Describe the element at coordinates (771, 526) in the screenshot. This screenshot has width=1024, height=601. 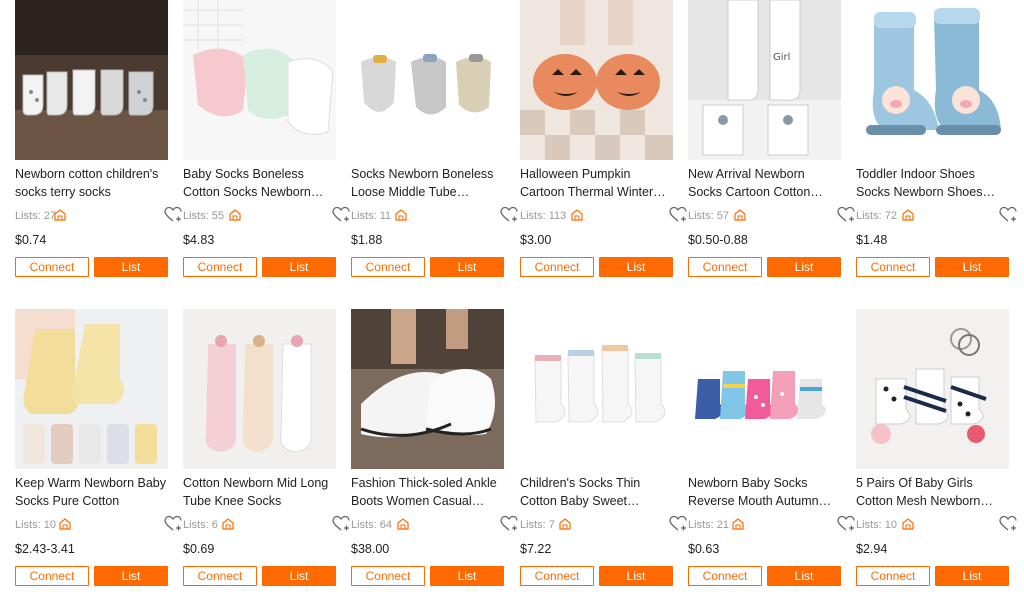
I see `product-meta: Lists: 21` at that location.